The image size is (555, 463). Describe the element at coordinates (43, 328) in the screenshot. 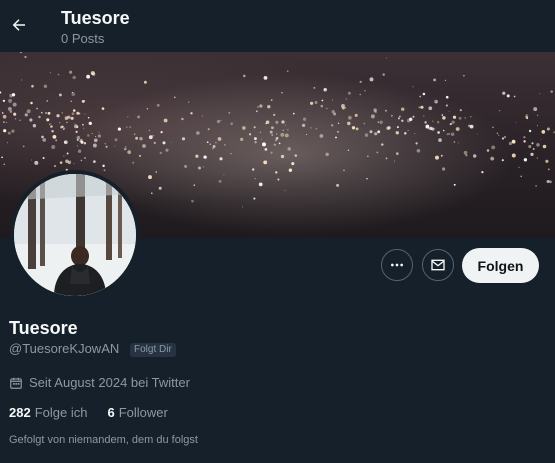

I see `profile-name: Tuesore` at that location.